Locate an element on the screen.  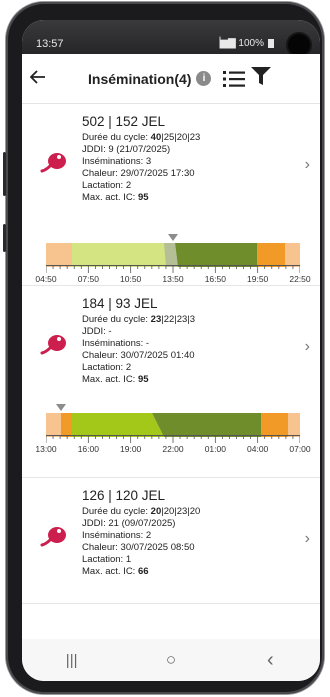
page-title: Insémination(4) is located at coordinates (140, 78).